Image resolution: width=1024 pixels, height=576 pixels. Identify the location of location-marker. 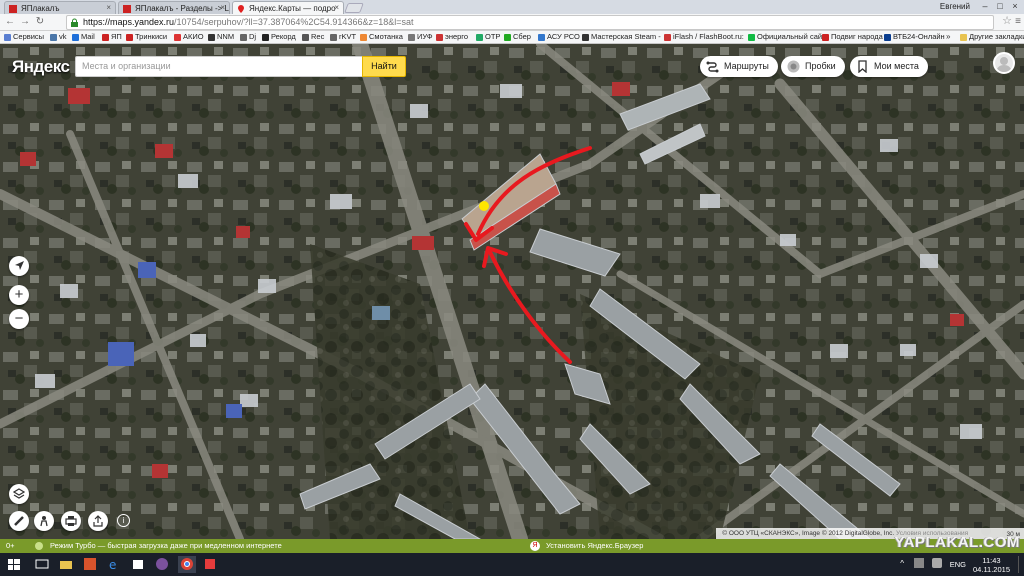
(484, 206).